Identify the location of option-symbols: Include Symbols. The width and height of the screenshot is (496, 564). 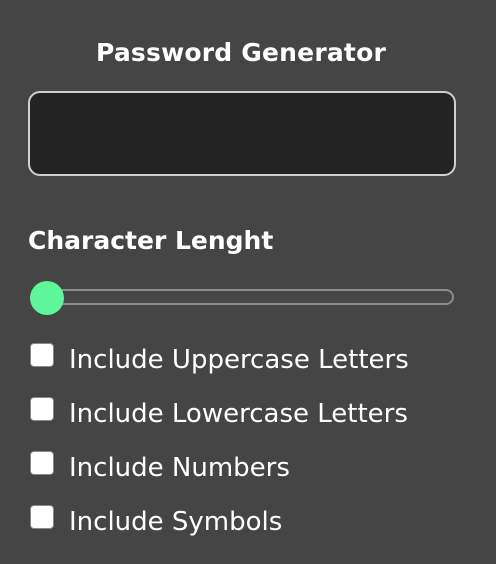
(156, 522).